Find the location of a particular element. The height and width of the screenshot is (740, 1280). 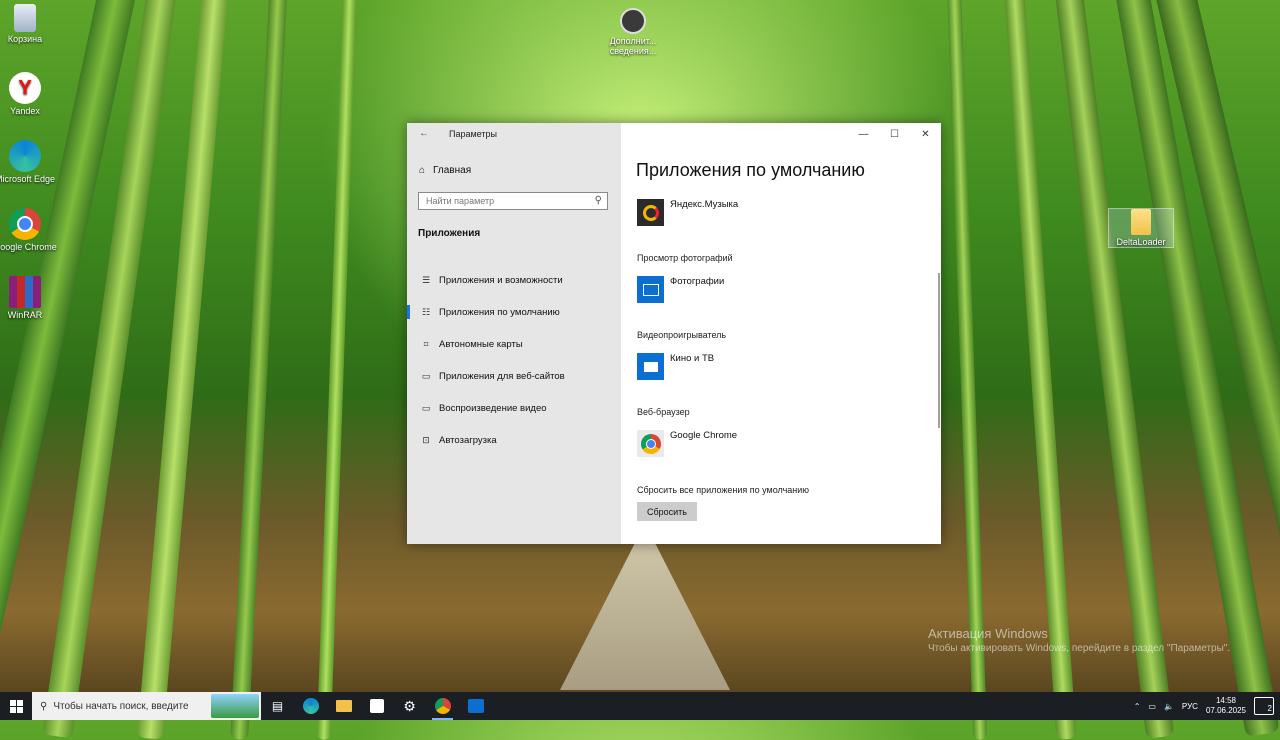

scrollbar is located at coordinates (939, 350).